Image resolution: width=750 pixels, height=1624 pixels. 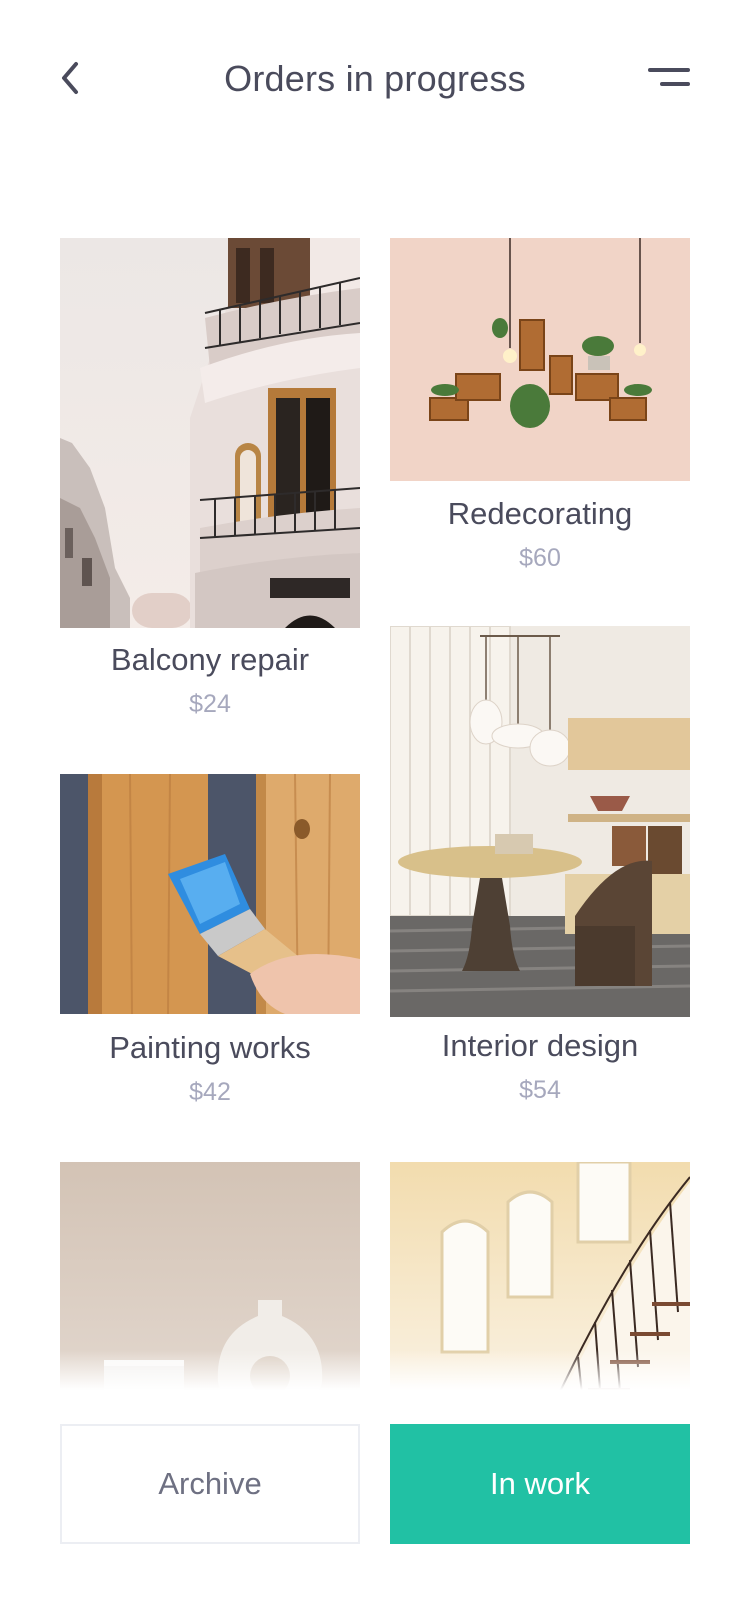 What do you see at coordinates (210, 1484) in the screenshot?
I see `archive-button: Archive` at bounding box center [210, 1484].